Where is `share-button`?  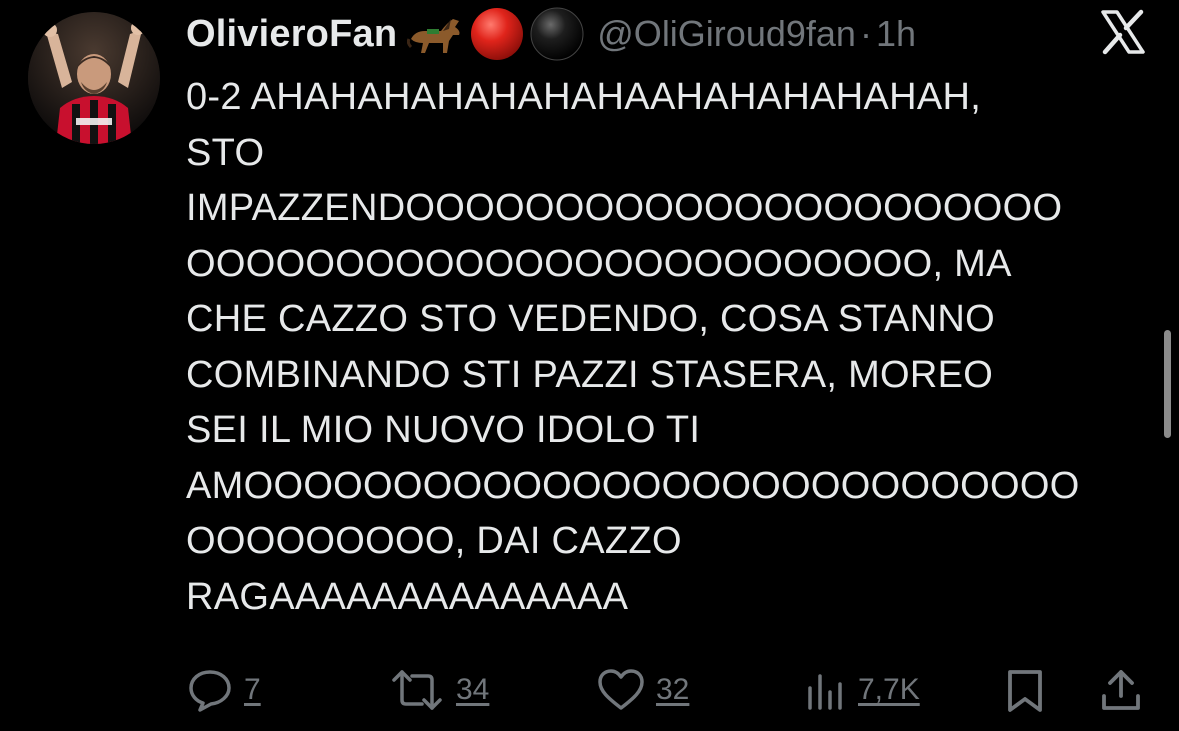 share-button is located at coordinates (1121, 690).